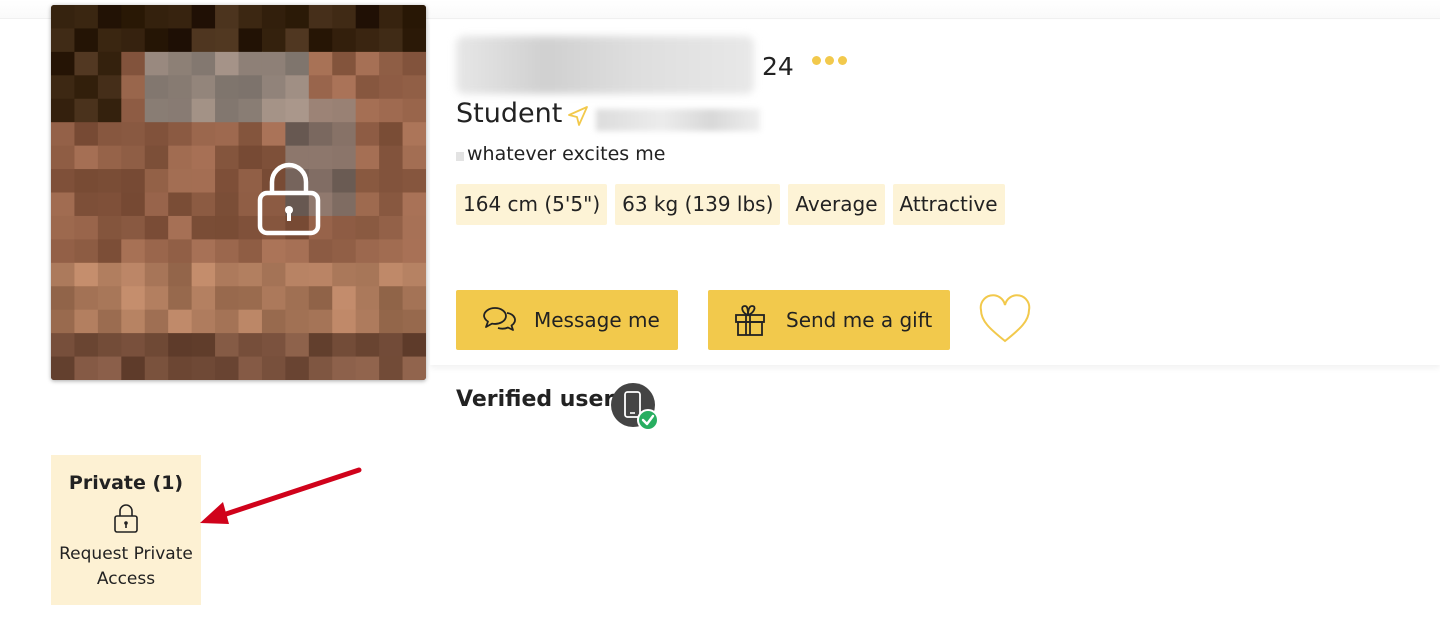  I want to click on tagline: whatever excites me, so click(560, 154).